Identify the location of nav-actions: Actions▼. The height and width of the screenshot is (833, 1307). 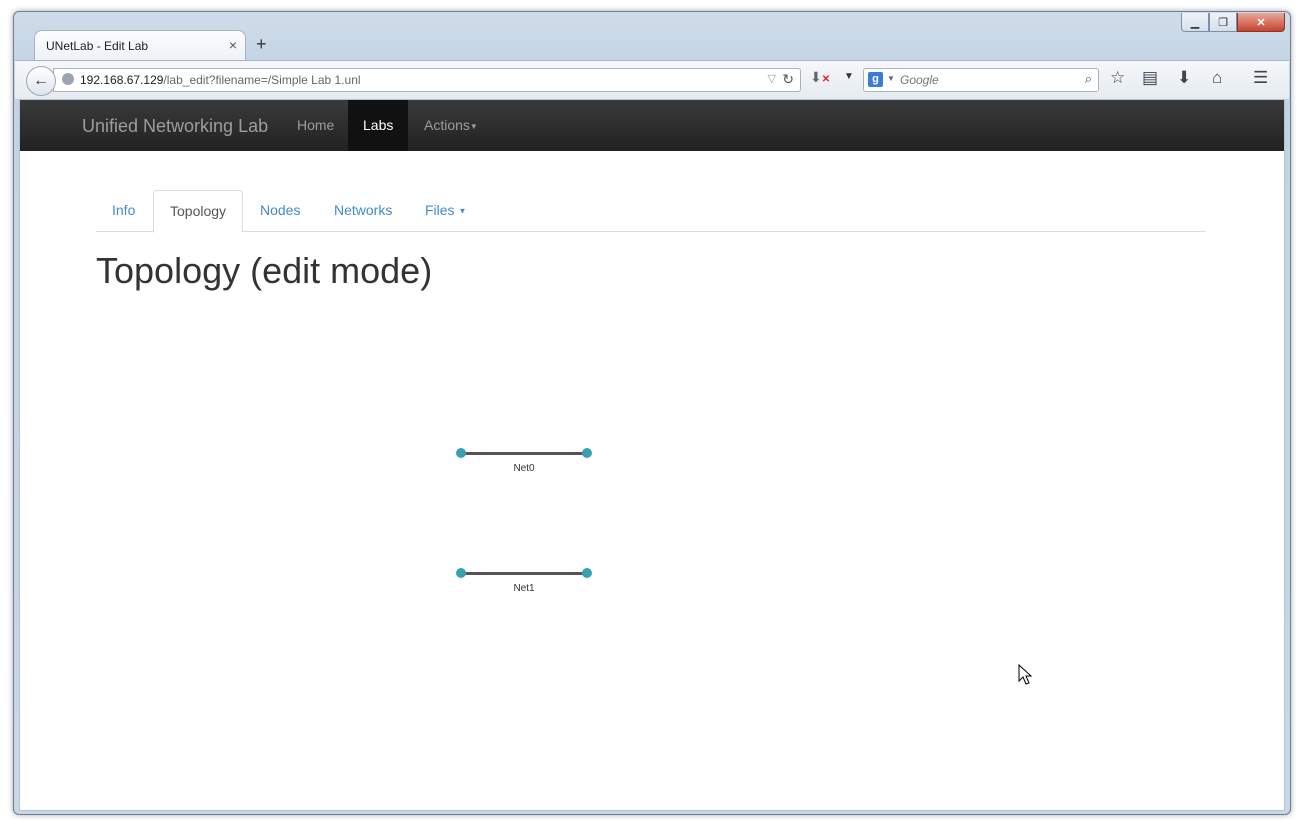
(451, 125).